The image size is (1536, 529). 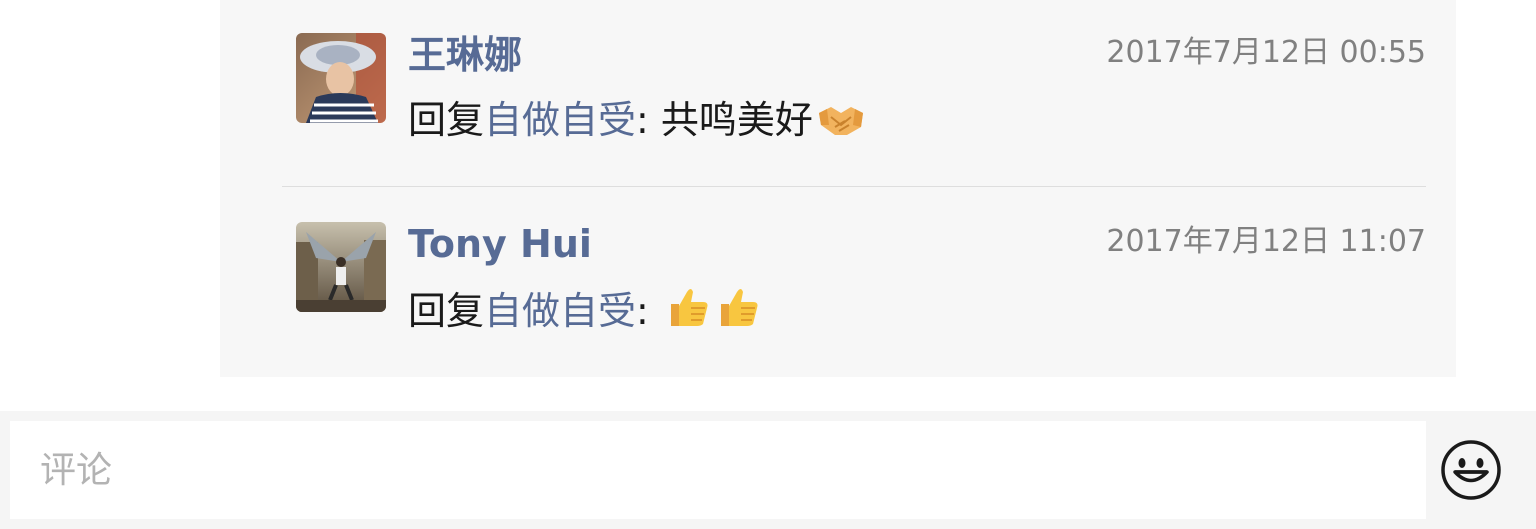 I want to click on comment-time: 2017年7月12日 11:07, so click(x=1266, y=241).